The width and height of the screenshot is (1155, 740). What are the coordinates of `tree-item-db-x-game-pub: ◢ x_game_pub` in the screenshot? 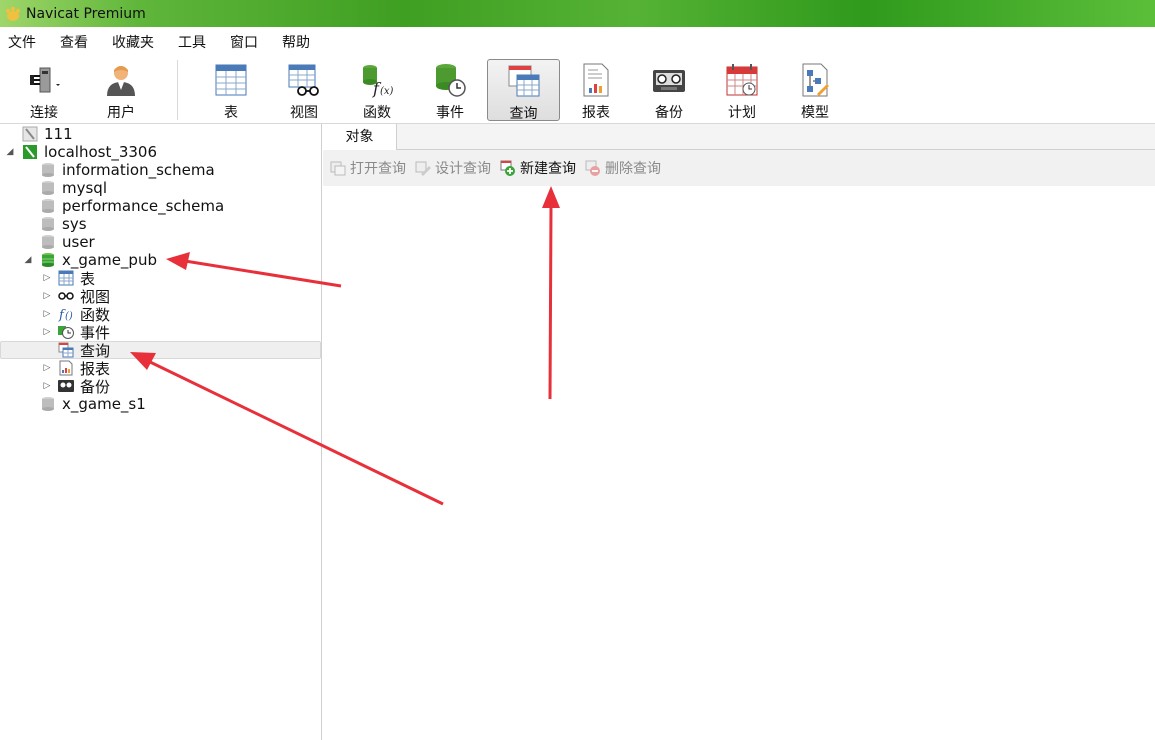 It's located at (160, 260).